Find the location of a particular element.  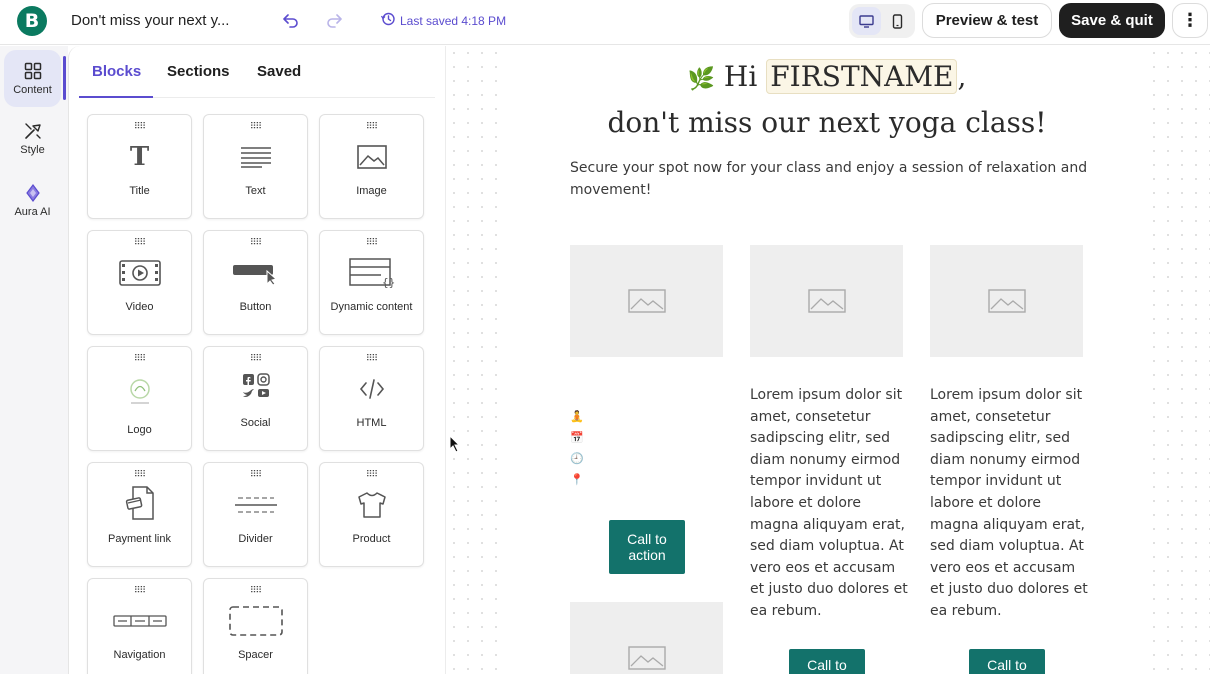

brand-logo: B is located at coordinates (32, 21).